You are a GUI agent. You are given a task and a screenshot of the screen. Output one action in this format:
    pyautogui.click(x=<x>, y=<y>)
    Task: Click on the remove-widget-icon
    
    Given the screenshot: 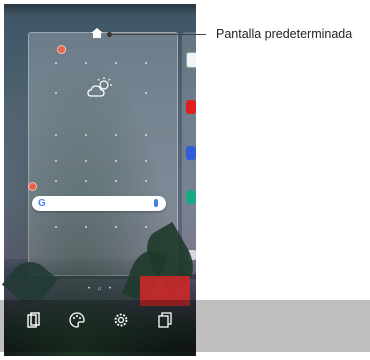 What is the action you would take?
    pyautogui.click(x=32, y=186)
    